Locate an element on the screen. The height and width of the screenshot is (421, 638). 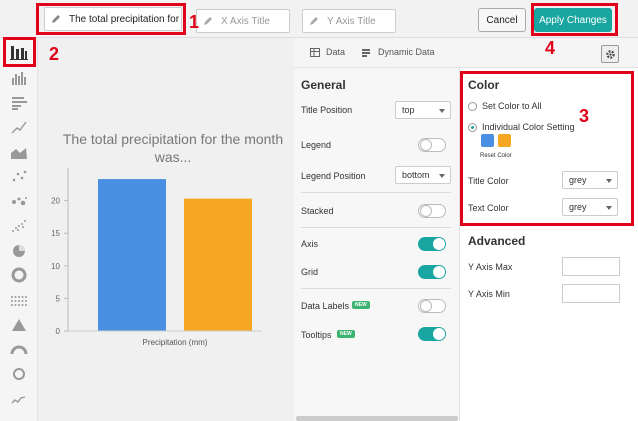
histogram-icon is located at coordinates (19, 78).